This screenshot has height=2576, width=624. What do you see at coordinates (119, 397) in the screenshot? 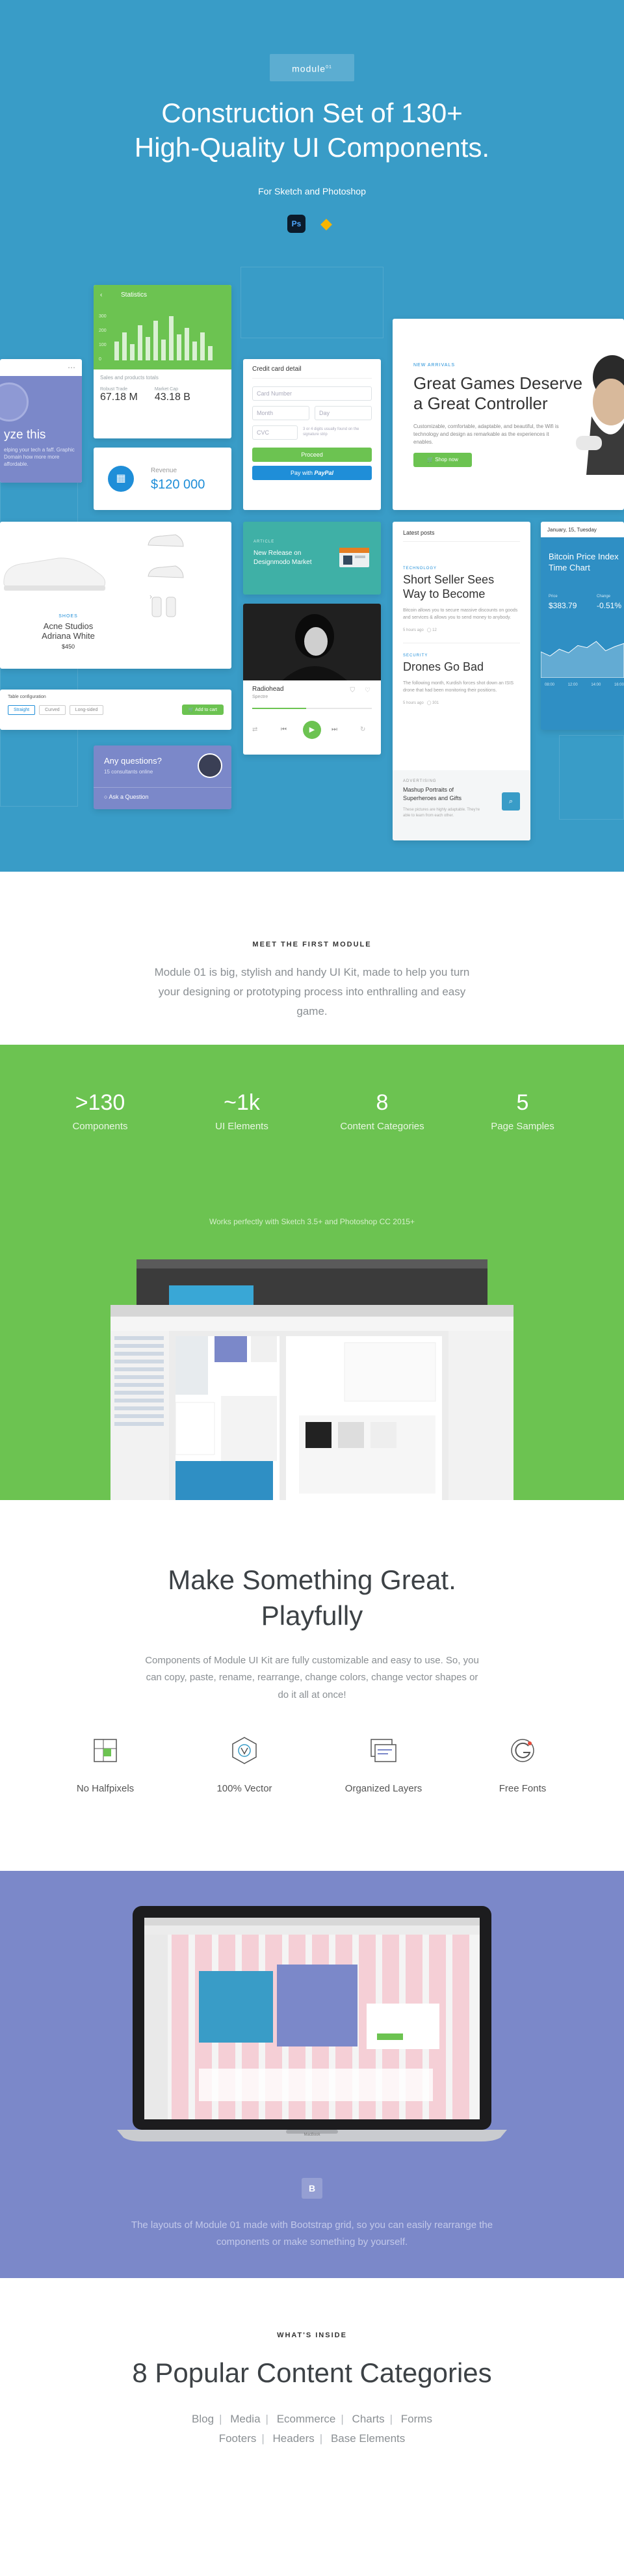
I see `stat-value: 67.18 M` at bounding box center [119, 397].